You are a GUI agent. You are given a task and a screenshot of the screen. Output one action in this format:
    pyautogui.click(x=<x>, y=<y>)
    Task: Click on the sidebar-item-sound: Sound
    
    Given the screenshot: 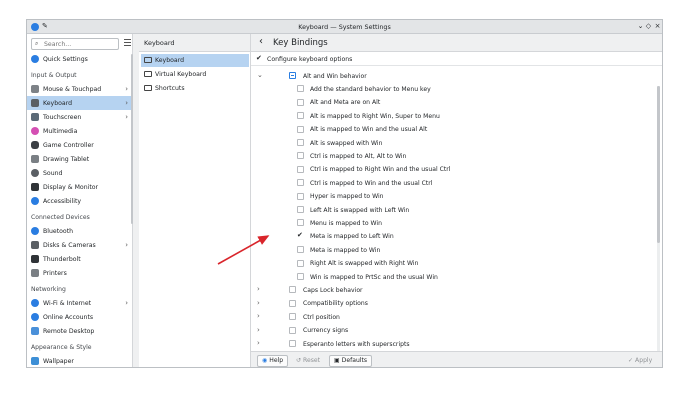 What is the action you would take?
    pyautogui.click(x=79, y=173)
    